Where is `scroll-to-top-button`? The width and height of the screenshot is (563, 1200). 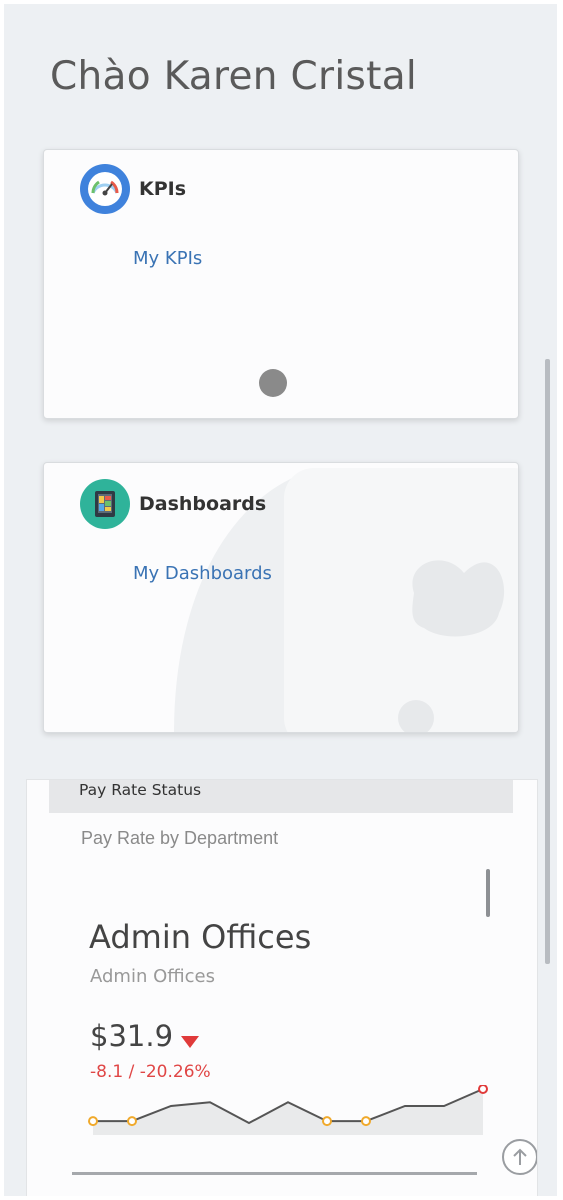
scroll-to-top-button is located at coordinates (519, 1157).